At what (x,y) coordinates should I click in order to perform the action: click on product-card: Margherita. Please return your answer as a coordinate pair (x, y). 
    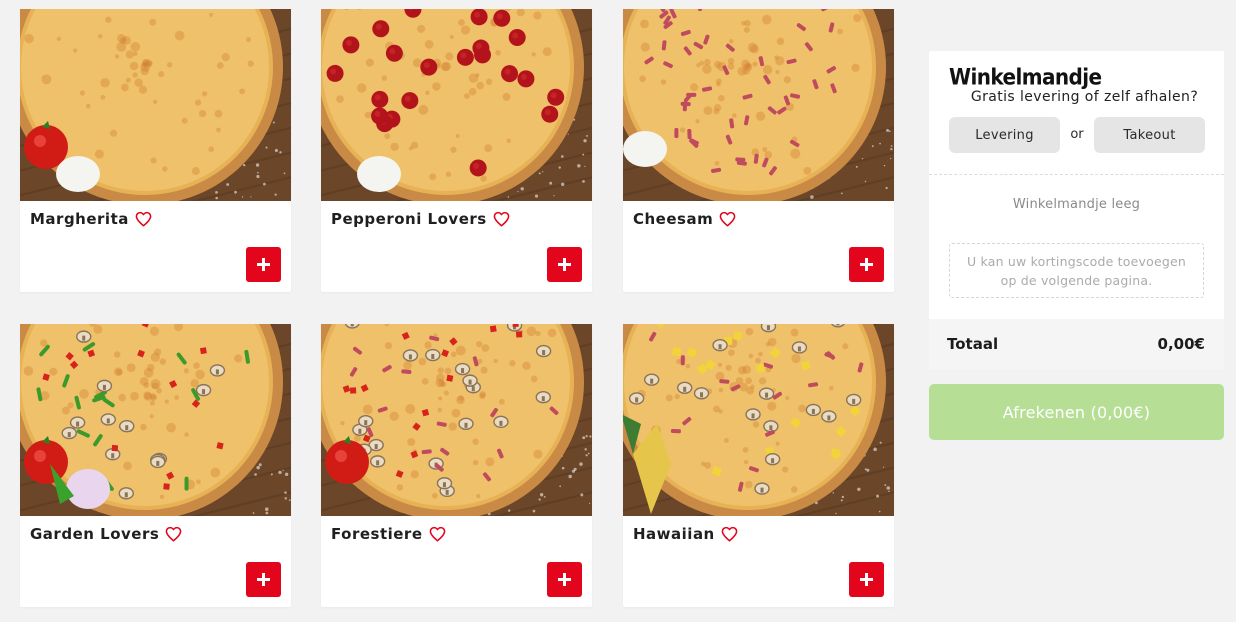
    Looking at the image, I should click on (155, 150).